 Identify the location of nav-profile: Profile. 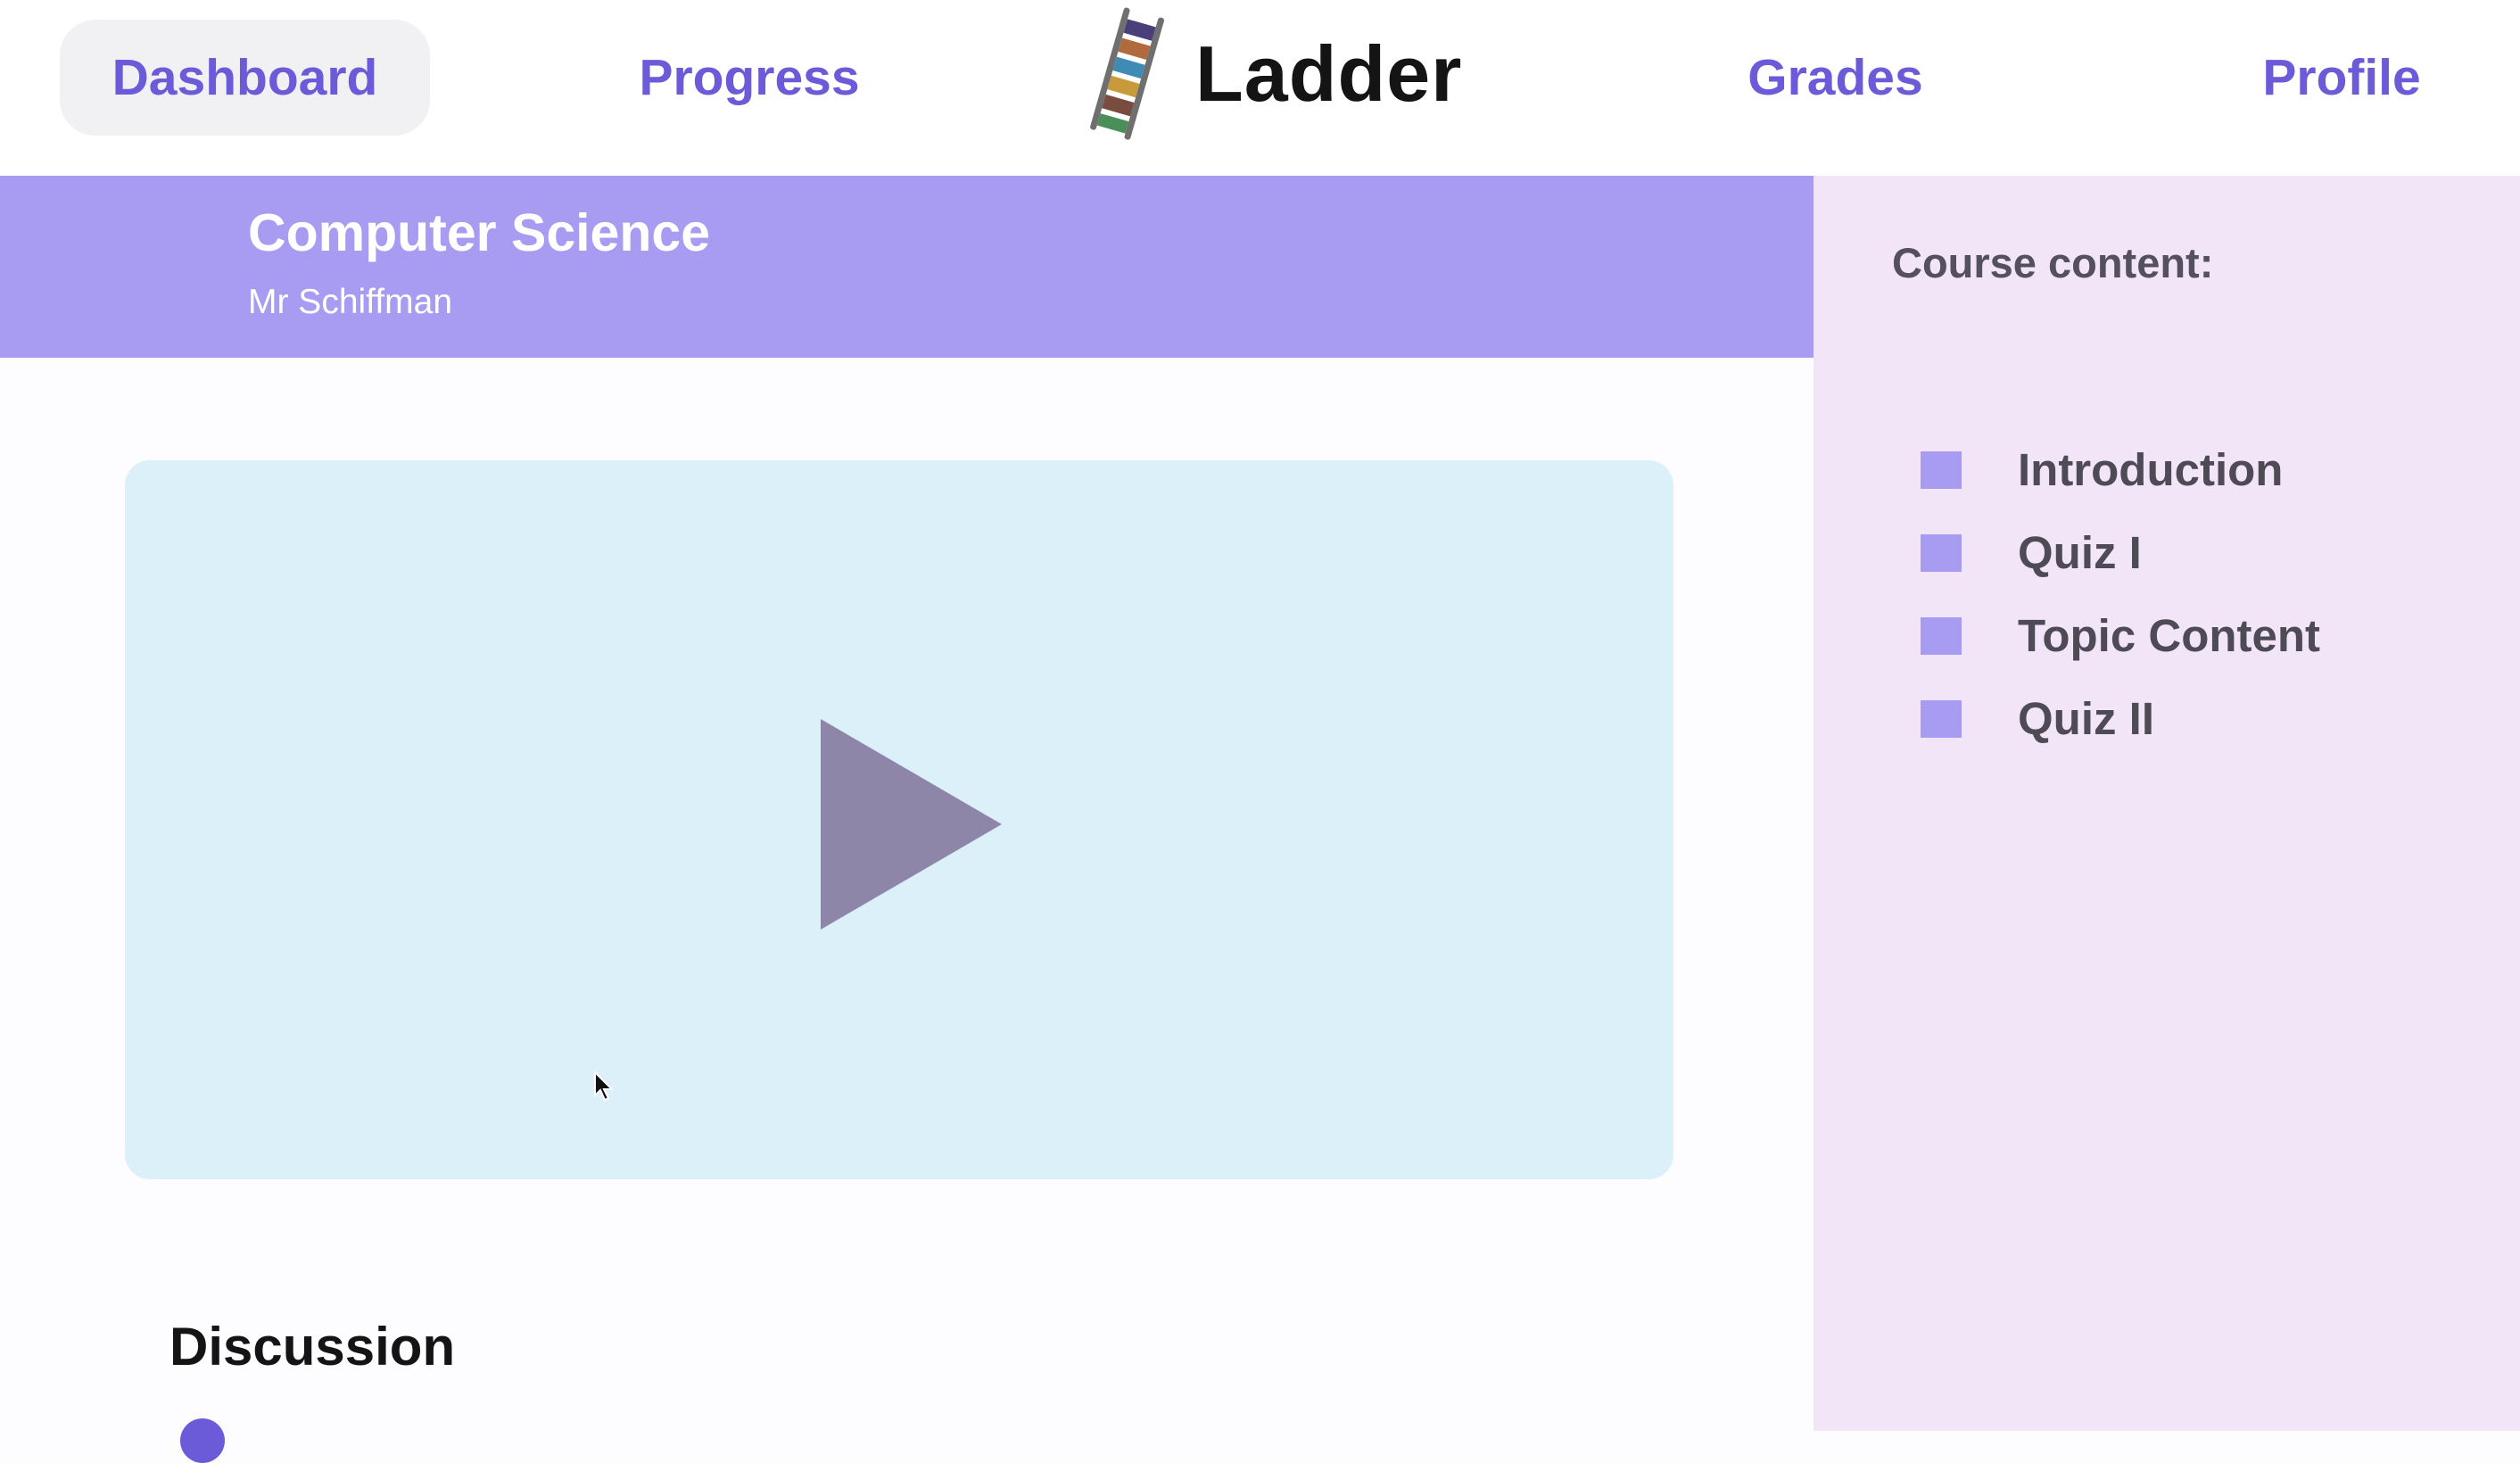
(2341, 78).